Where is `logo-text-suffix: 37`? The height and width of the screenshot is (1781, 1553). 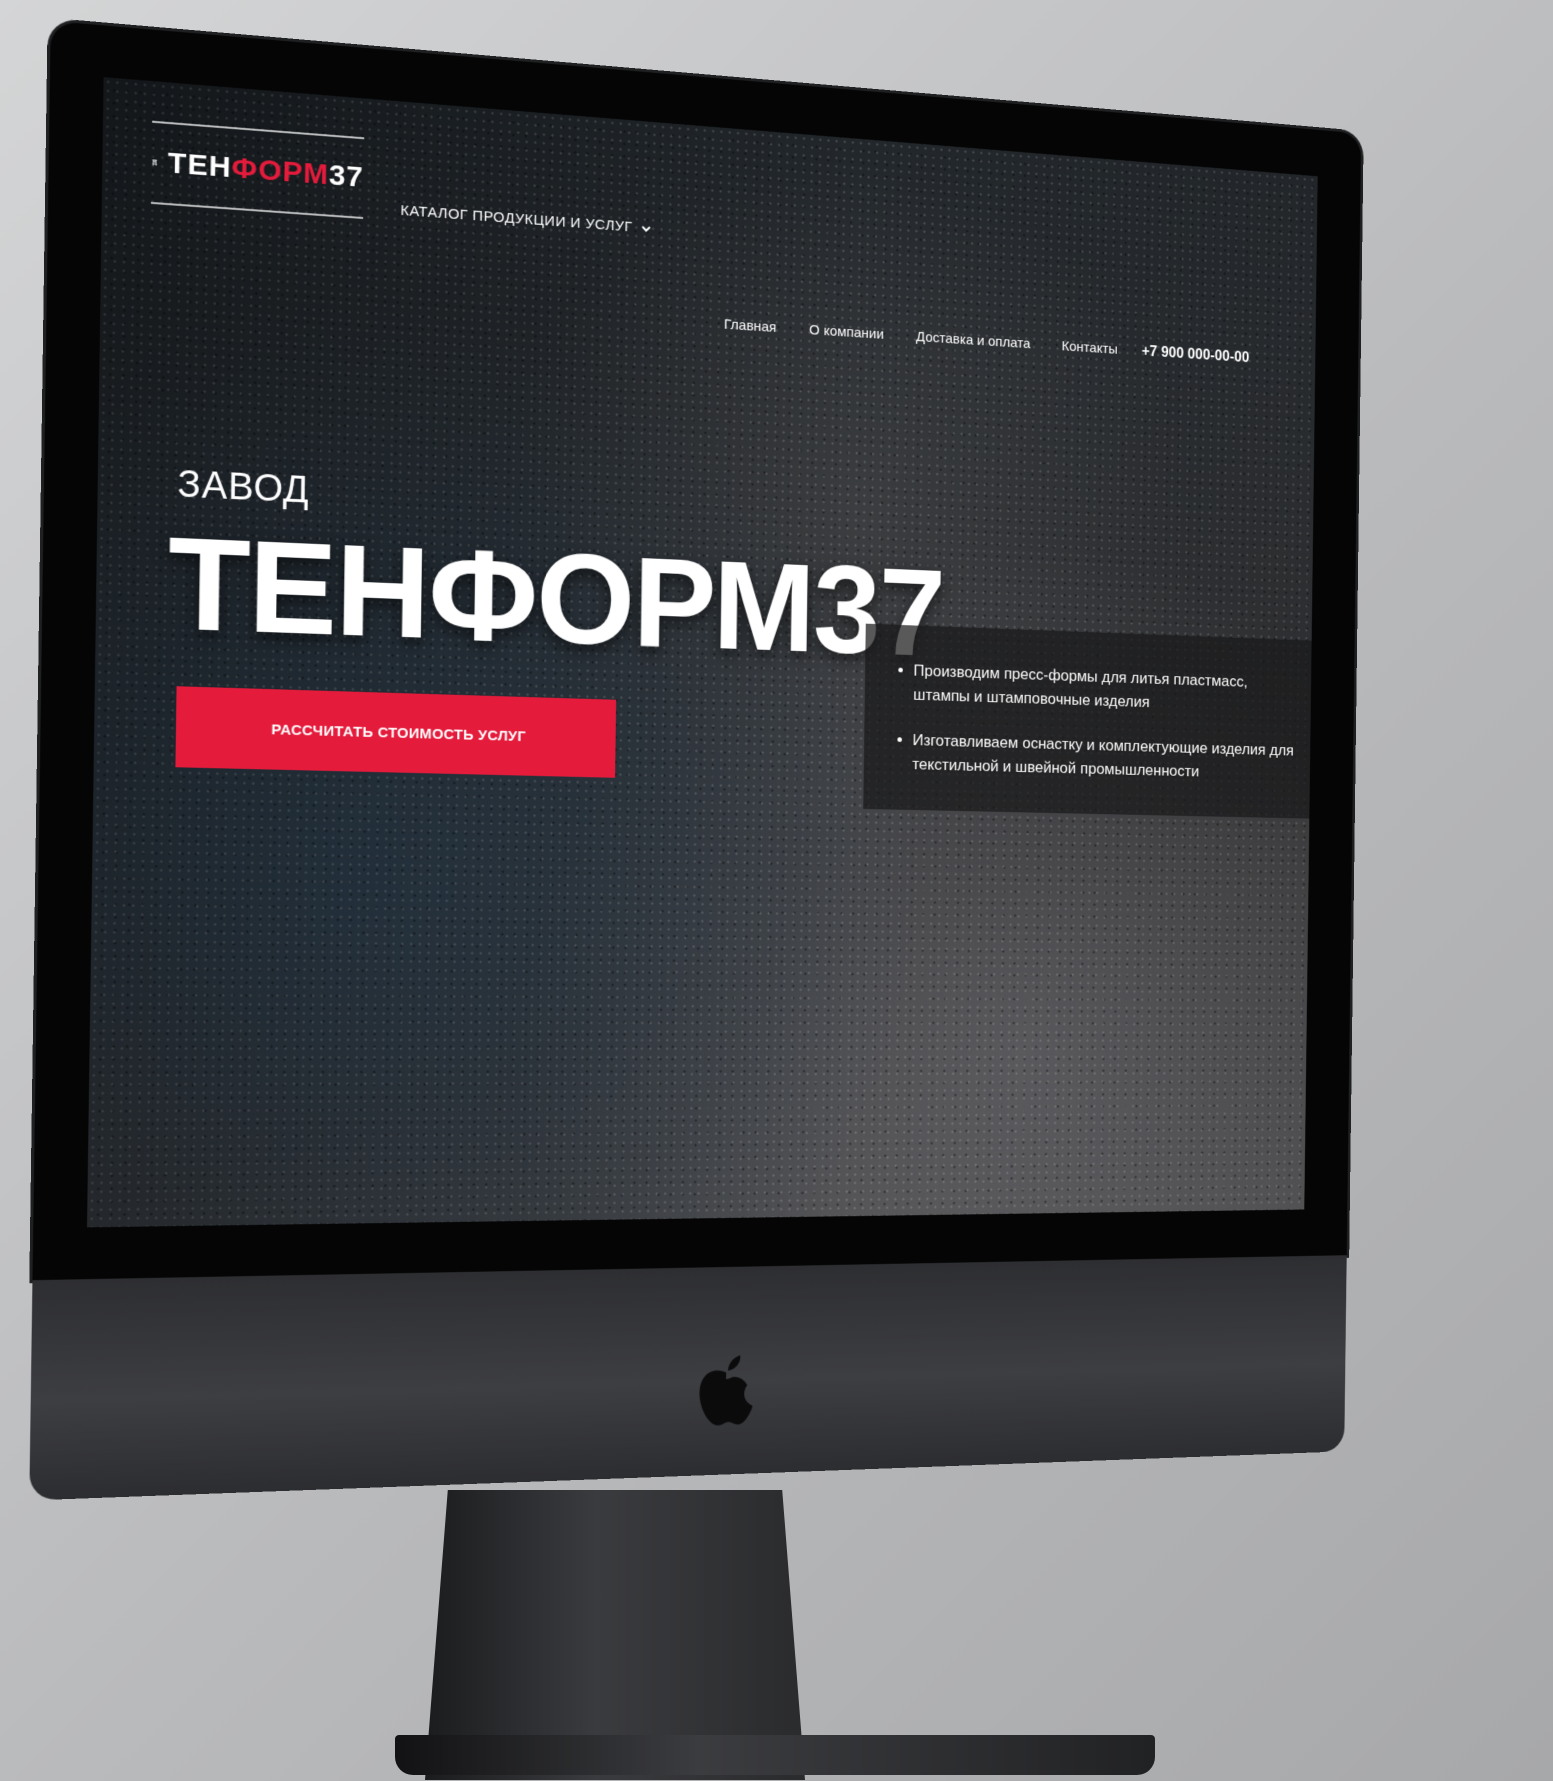
logo-text-suffix: 37 is located at coordinates (346, 176).